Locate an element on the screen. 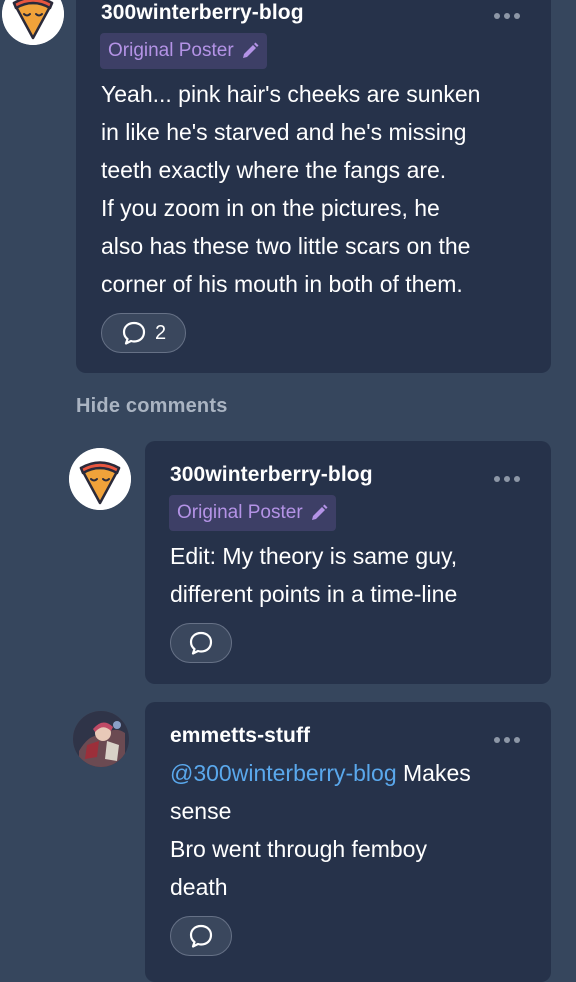  hide-comments-link: Hide comments is located at coordinates (152, 406).